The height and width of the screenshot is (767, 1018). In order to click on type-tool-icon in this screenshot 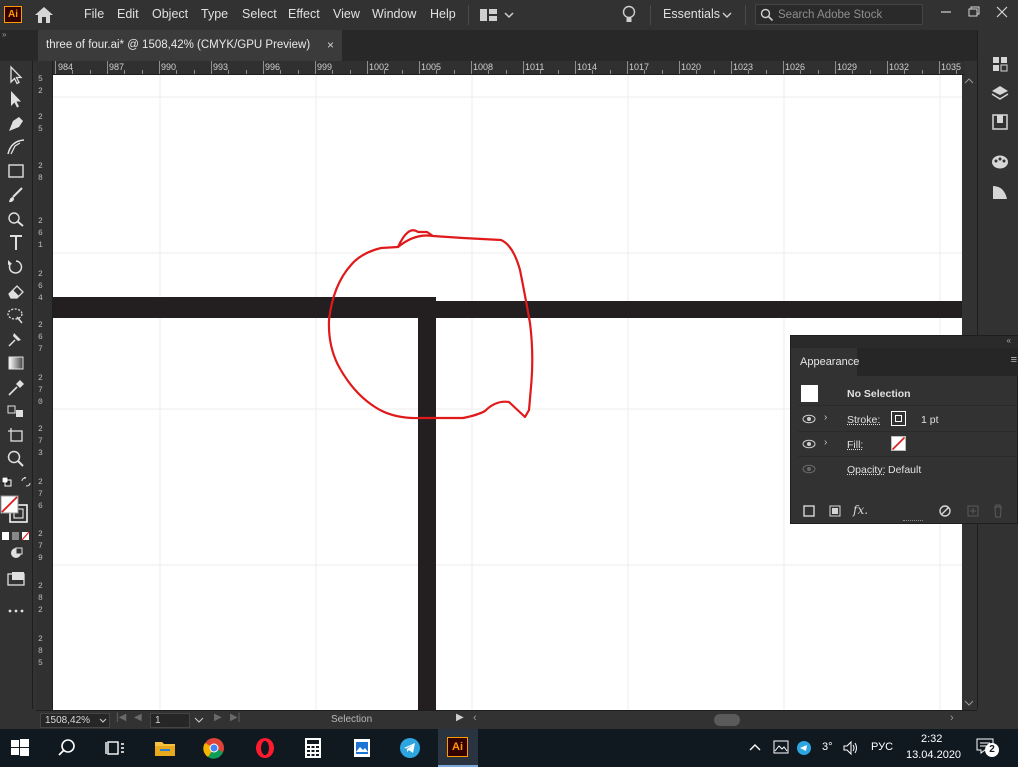, I will do `click(16, 243)`.